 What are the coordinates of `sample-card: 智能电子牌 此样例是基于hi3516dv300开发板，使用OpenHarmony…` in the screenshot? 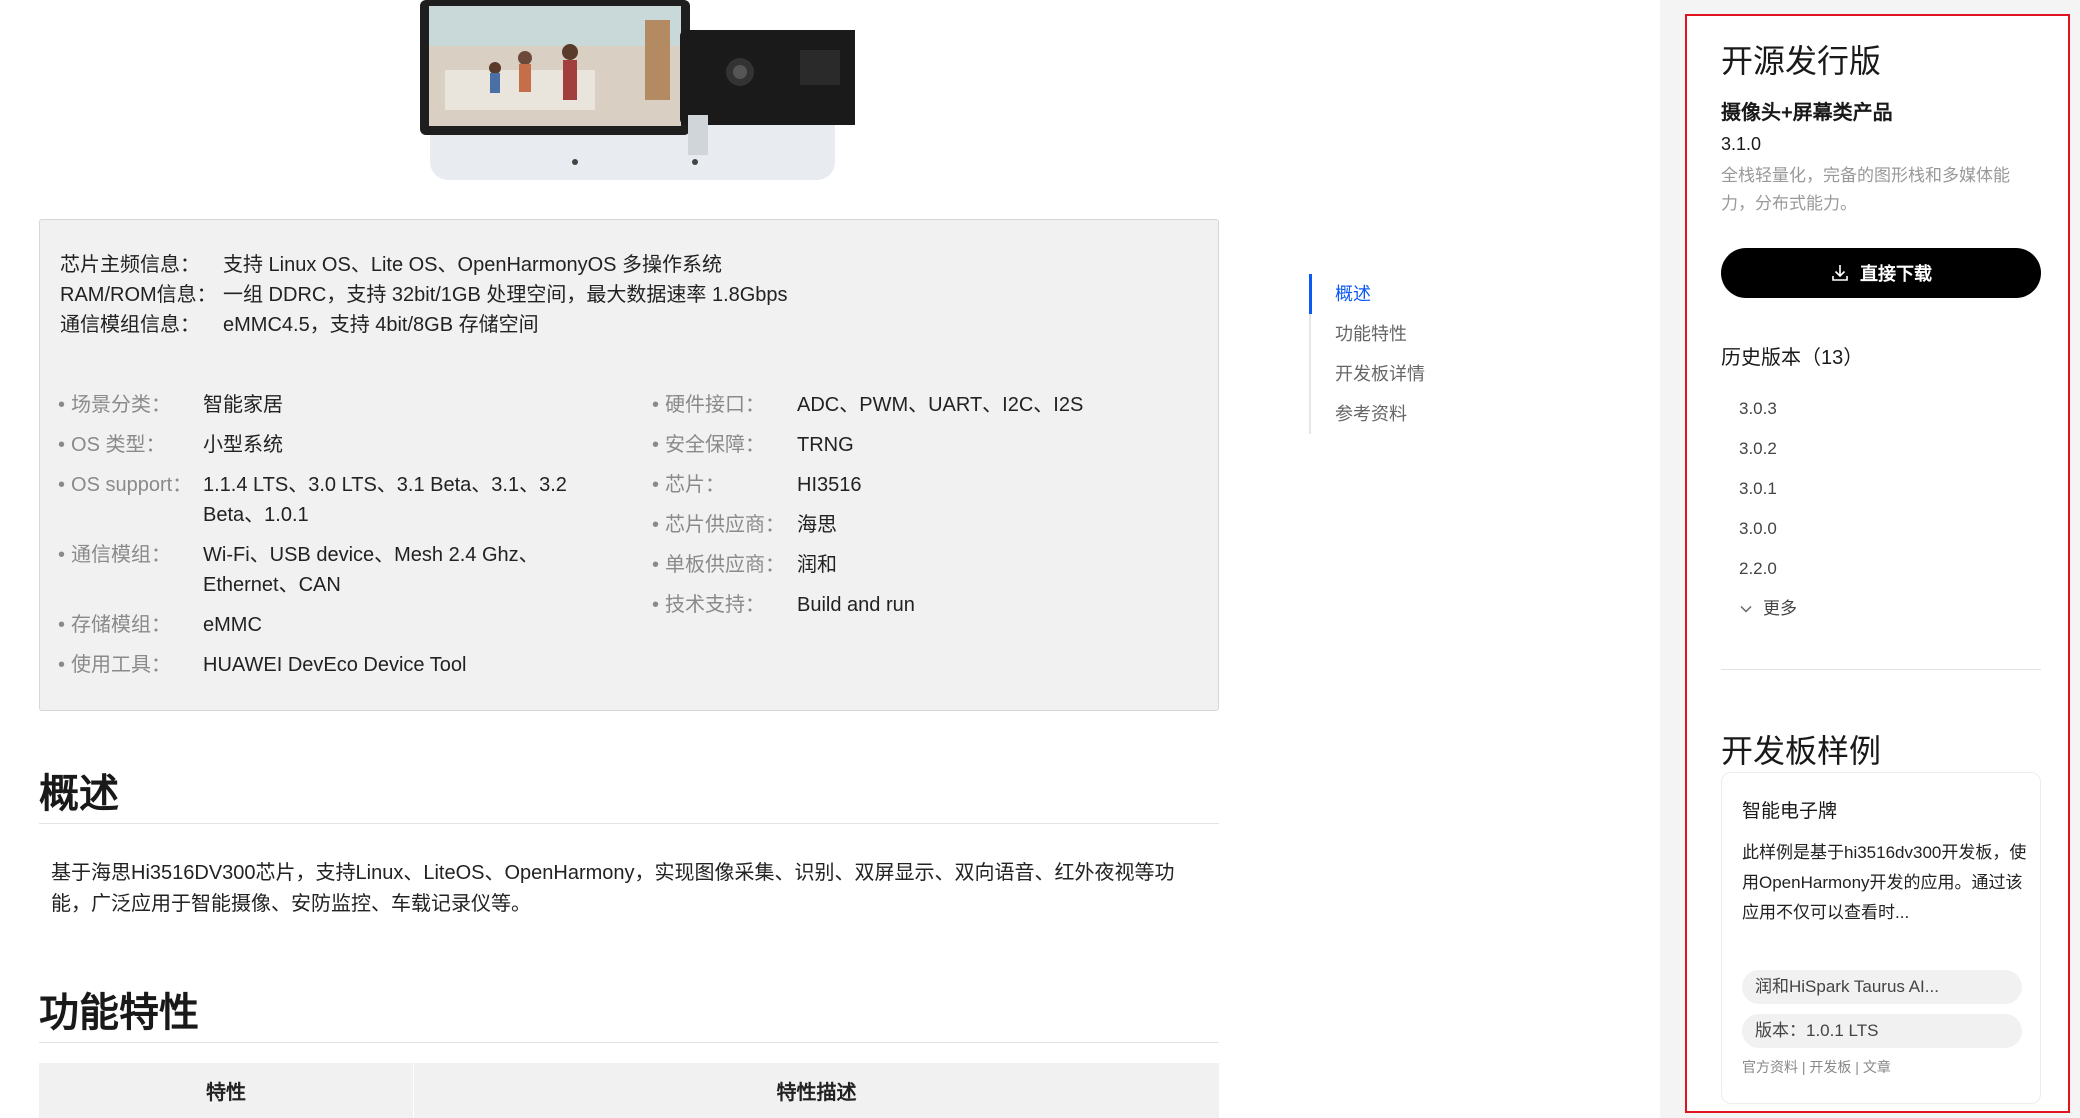 It's located at (1881, 938).